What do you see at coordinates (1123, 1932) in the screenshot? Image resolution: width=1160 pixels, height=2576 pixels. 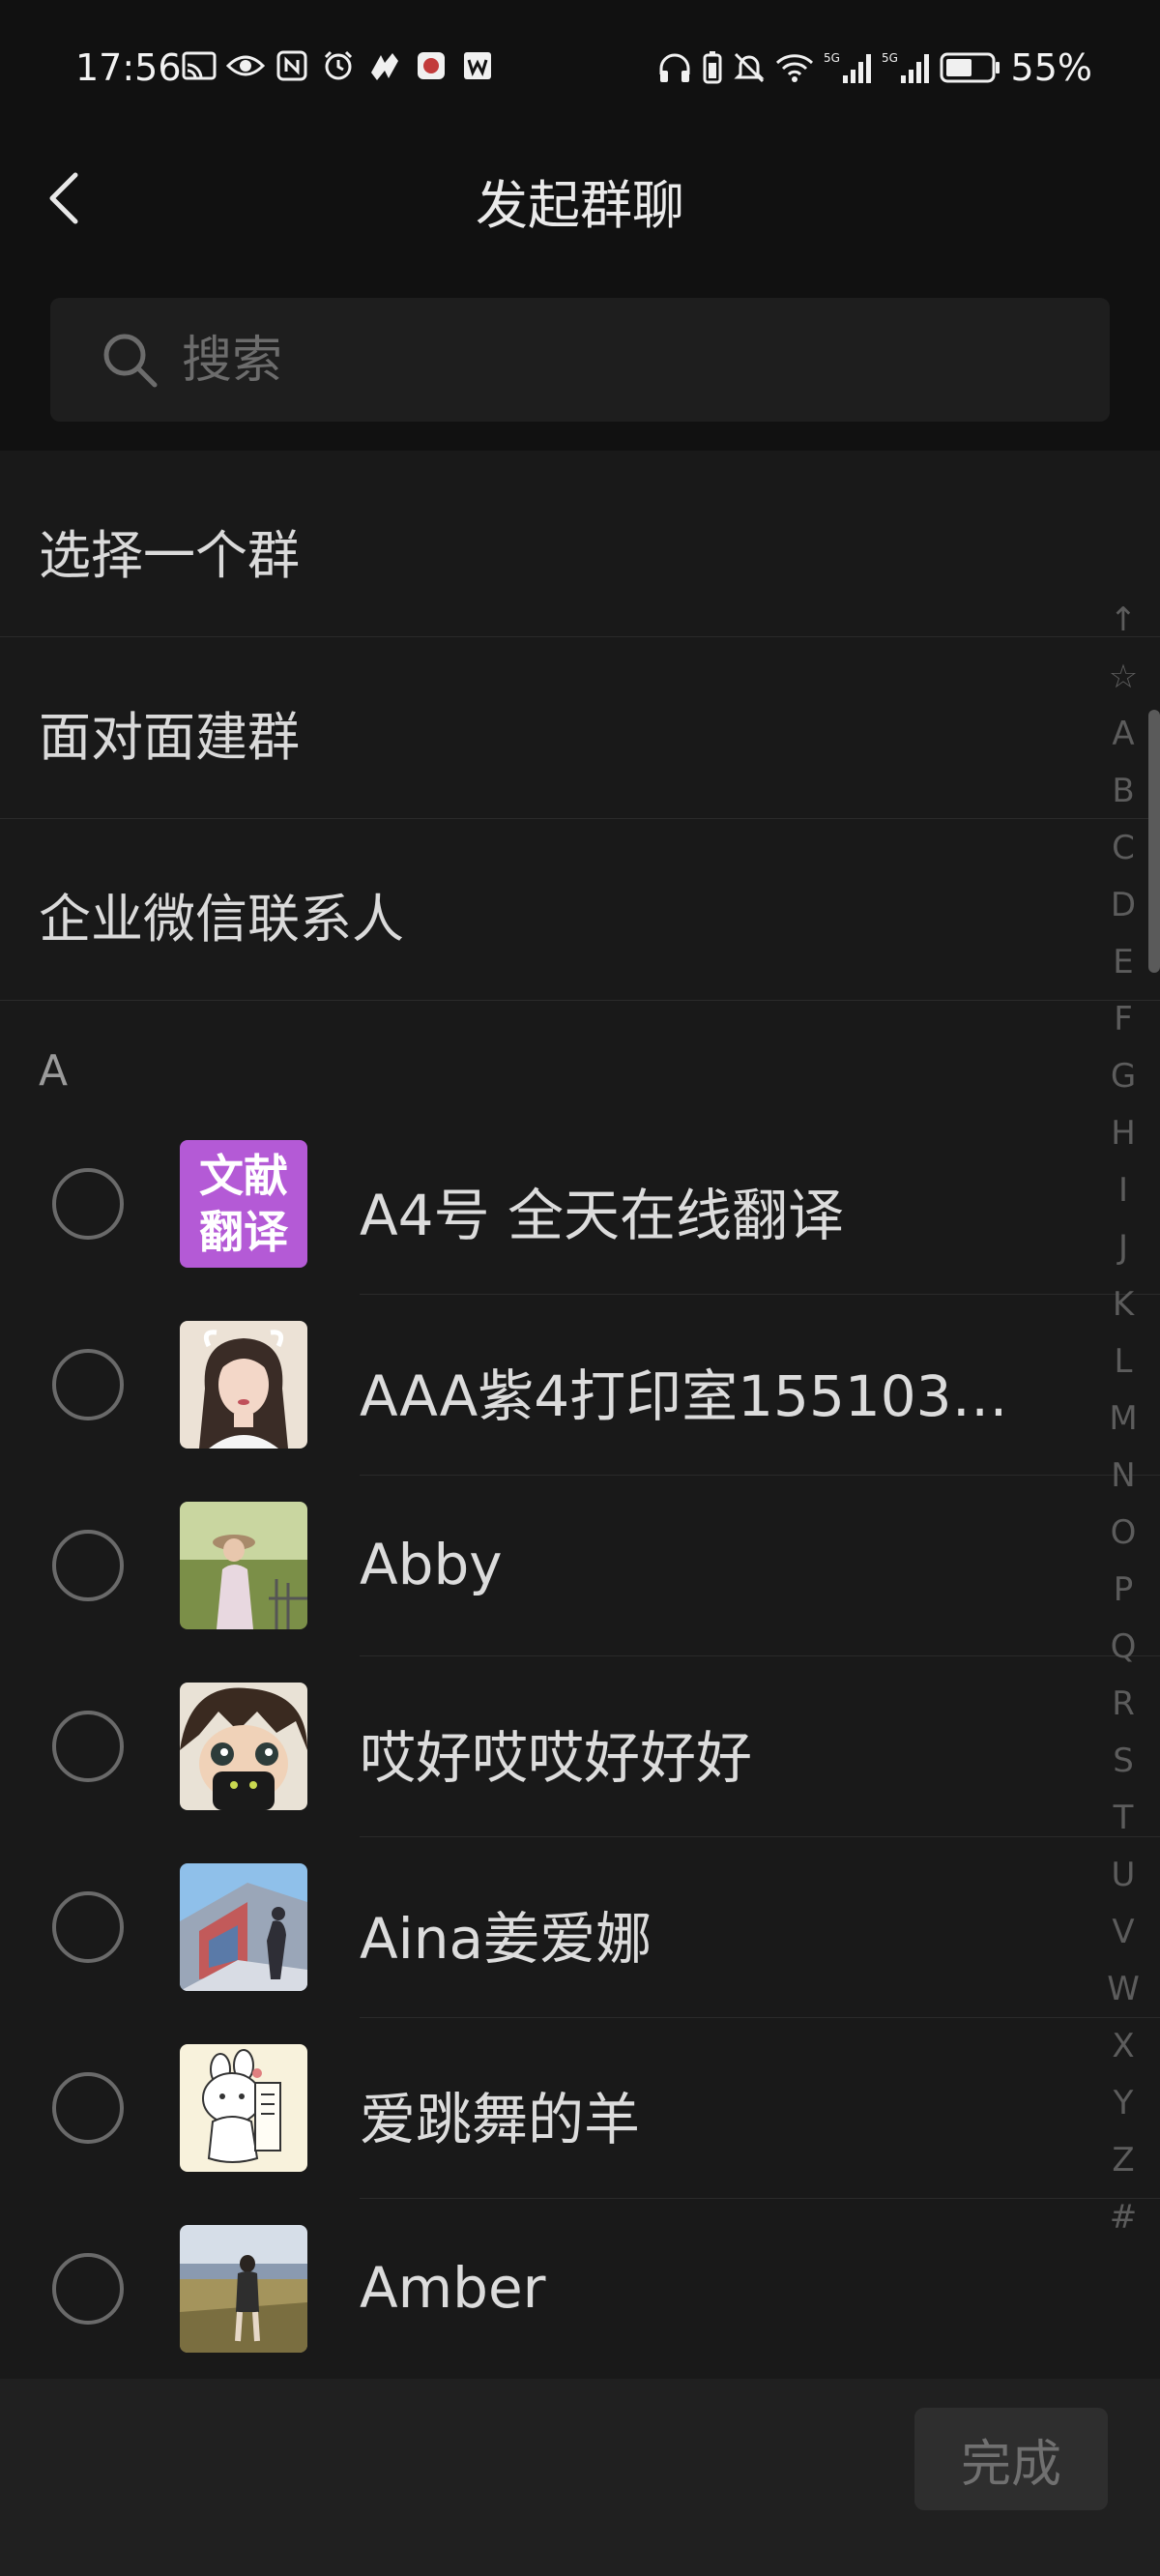 I see `index-letter: V` at bounding box center [1123, 1932].